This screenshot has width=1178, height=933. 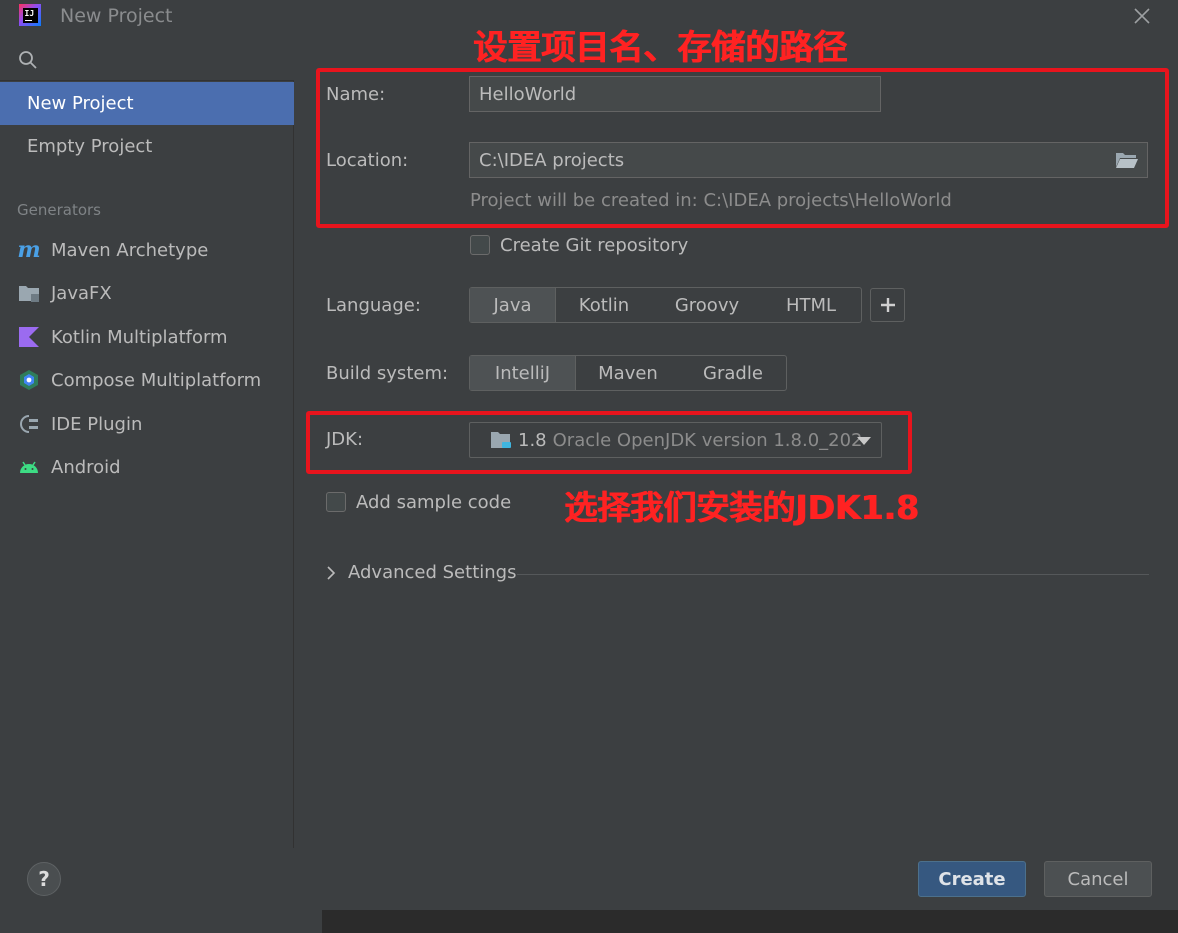 What do you see at coordinates (29, 467) in the screenshot?
I see `android-icon` at bounding box center [29, 467].